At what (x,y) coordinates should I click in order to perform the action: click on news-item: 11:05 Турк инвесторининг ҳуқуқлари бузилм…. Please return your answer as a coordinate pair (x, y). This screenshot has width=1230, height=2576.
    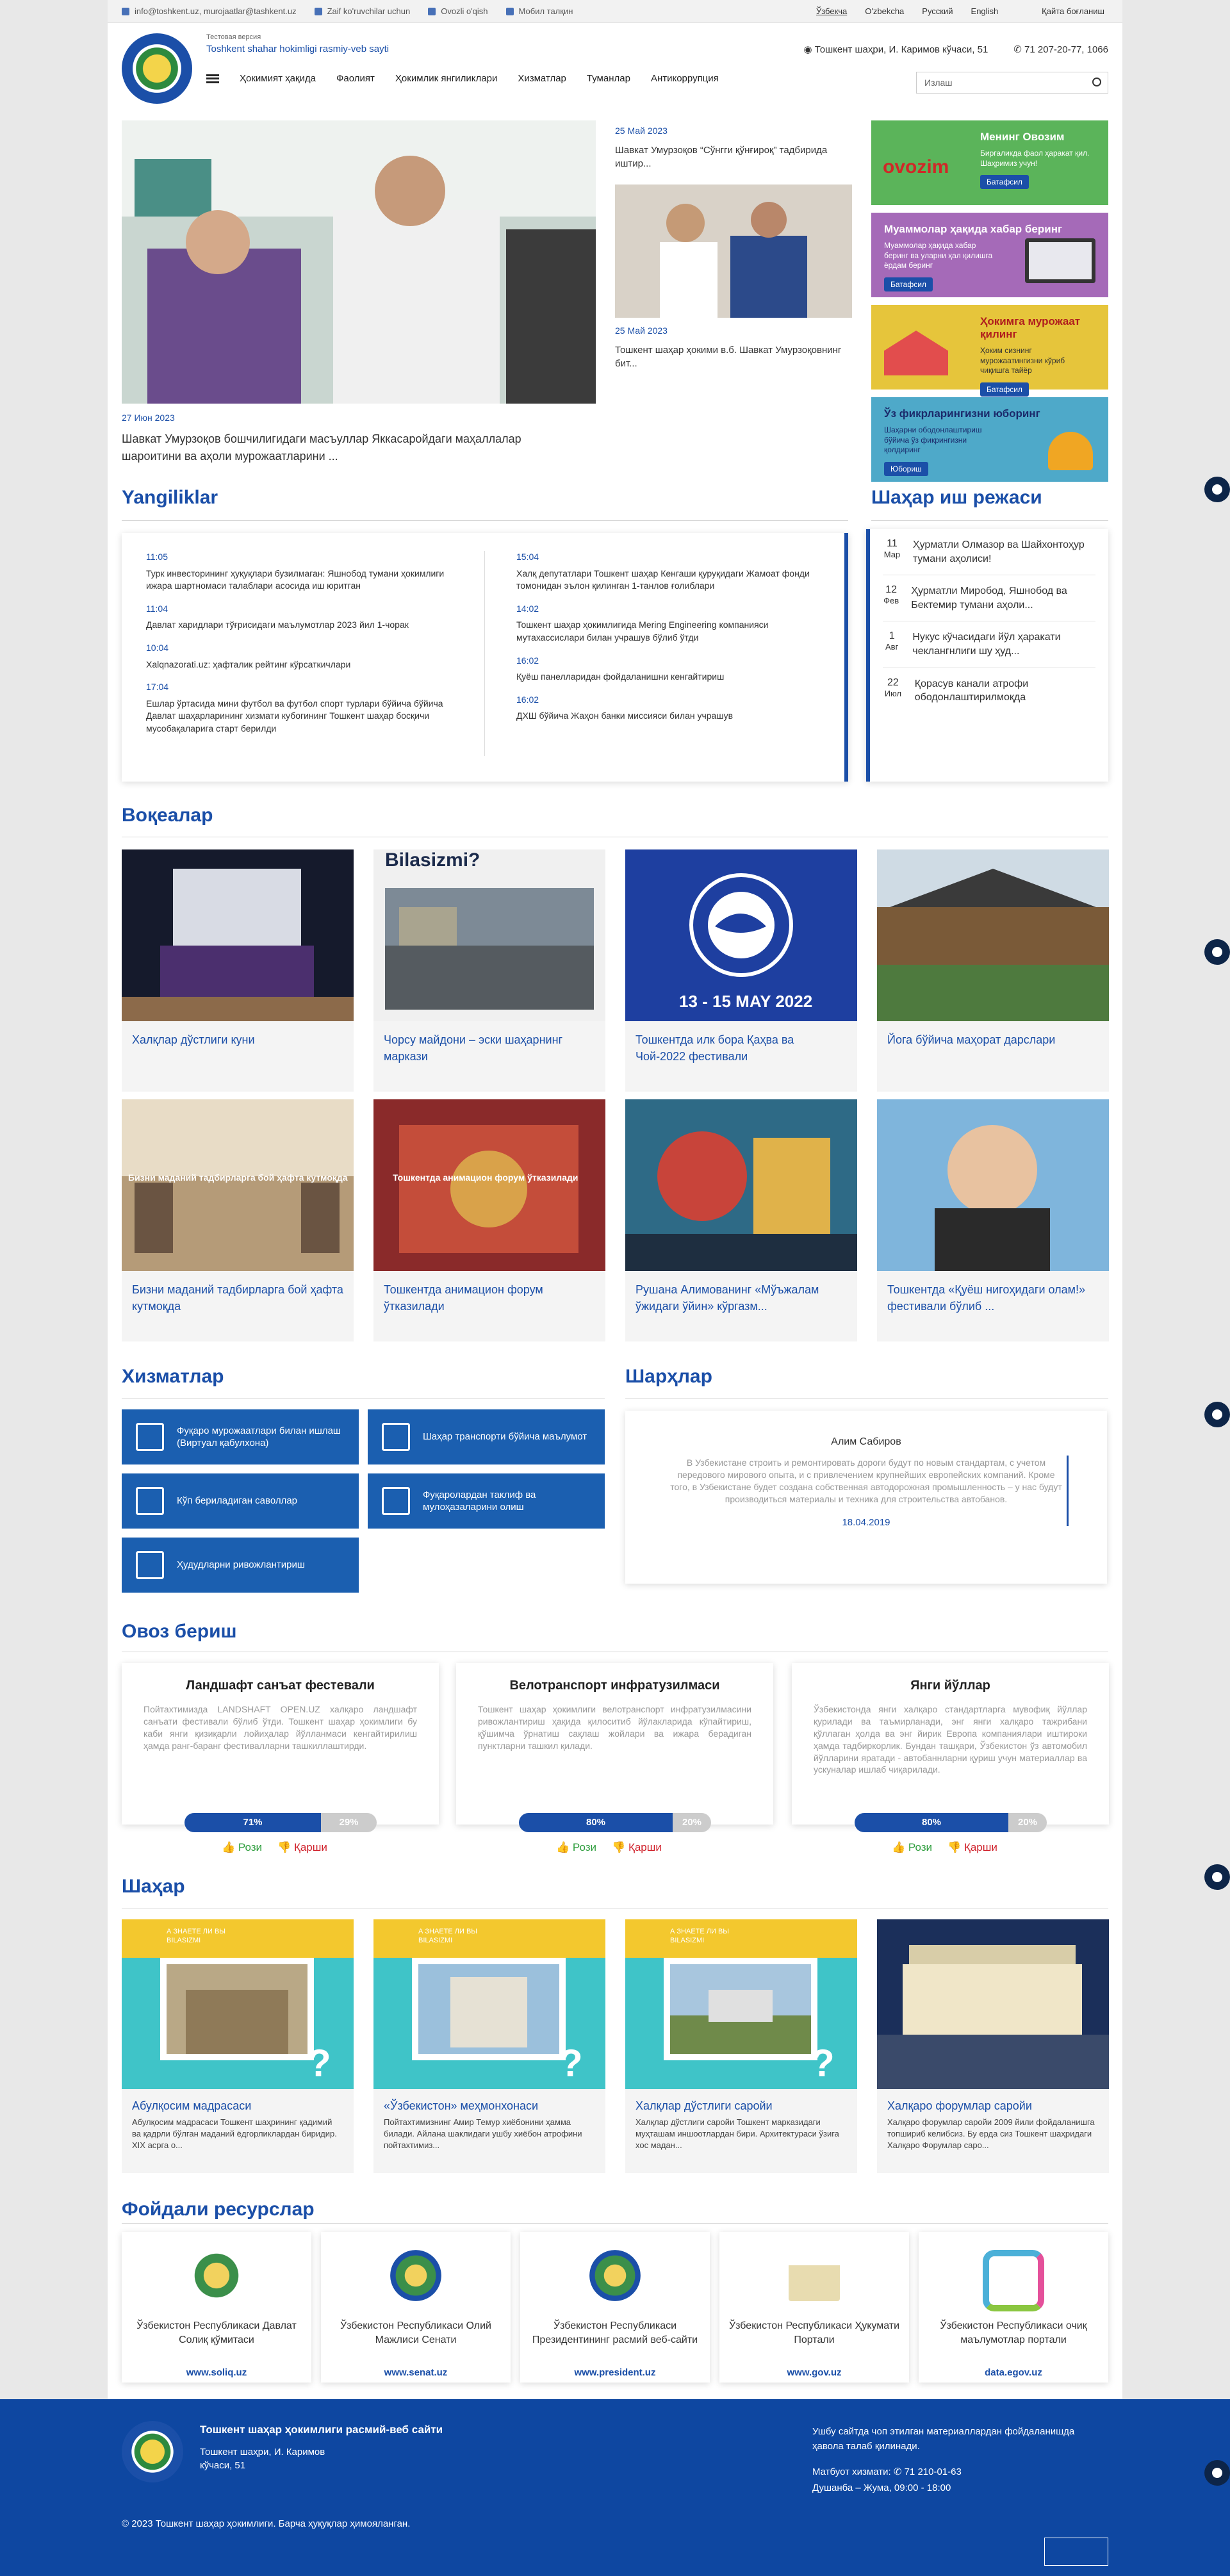
    Looking at the image, I should click on (303, 572).